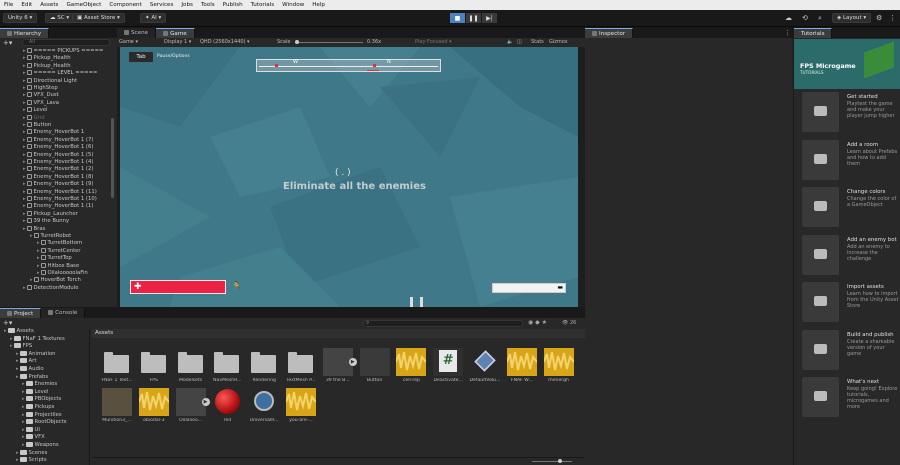 Image resolution: width=900 pixels, height=465 pixels. Describe the element at coordinates (25, 33) in the screenshot. I see `tab-hierarchy: Hierarchy` at that location.